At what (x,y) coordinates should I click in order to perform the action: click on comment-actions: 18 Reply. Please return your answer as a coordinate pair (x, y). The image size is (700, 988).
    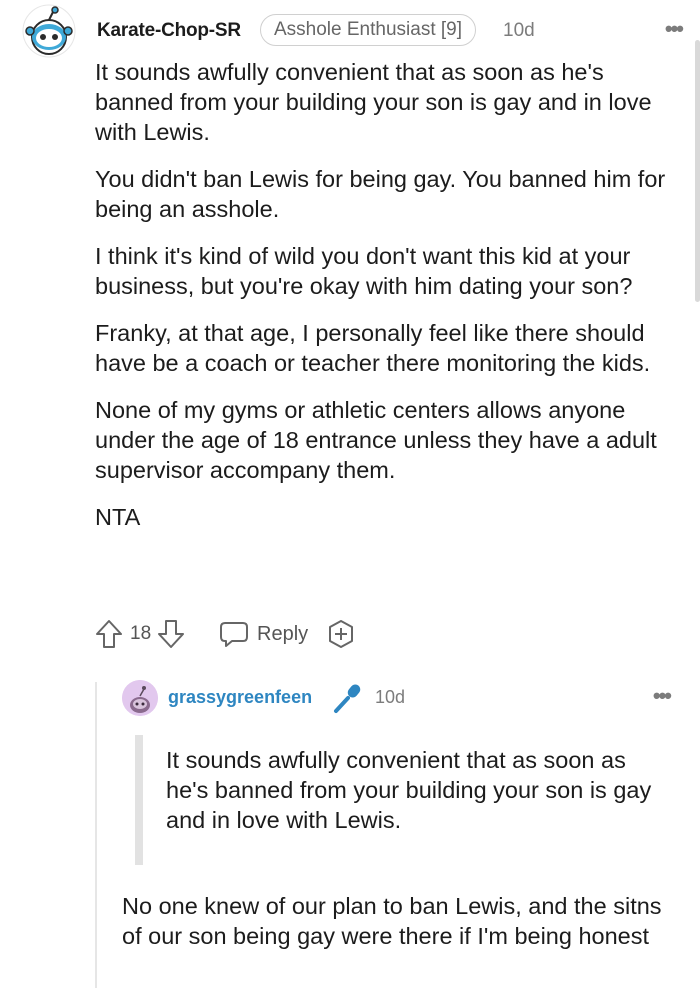
    Looking at the image, I should click on (245, 634).